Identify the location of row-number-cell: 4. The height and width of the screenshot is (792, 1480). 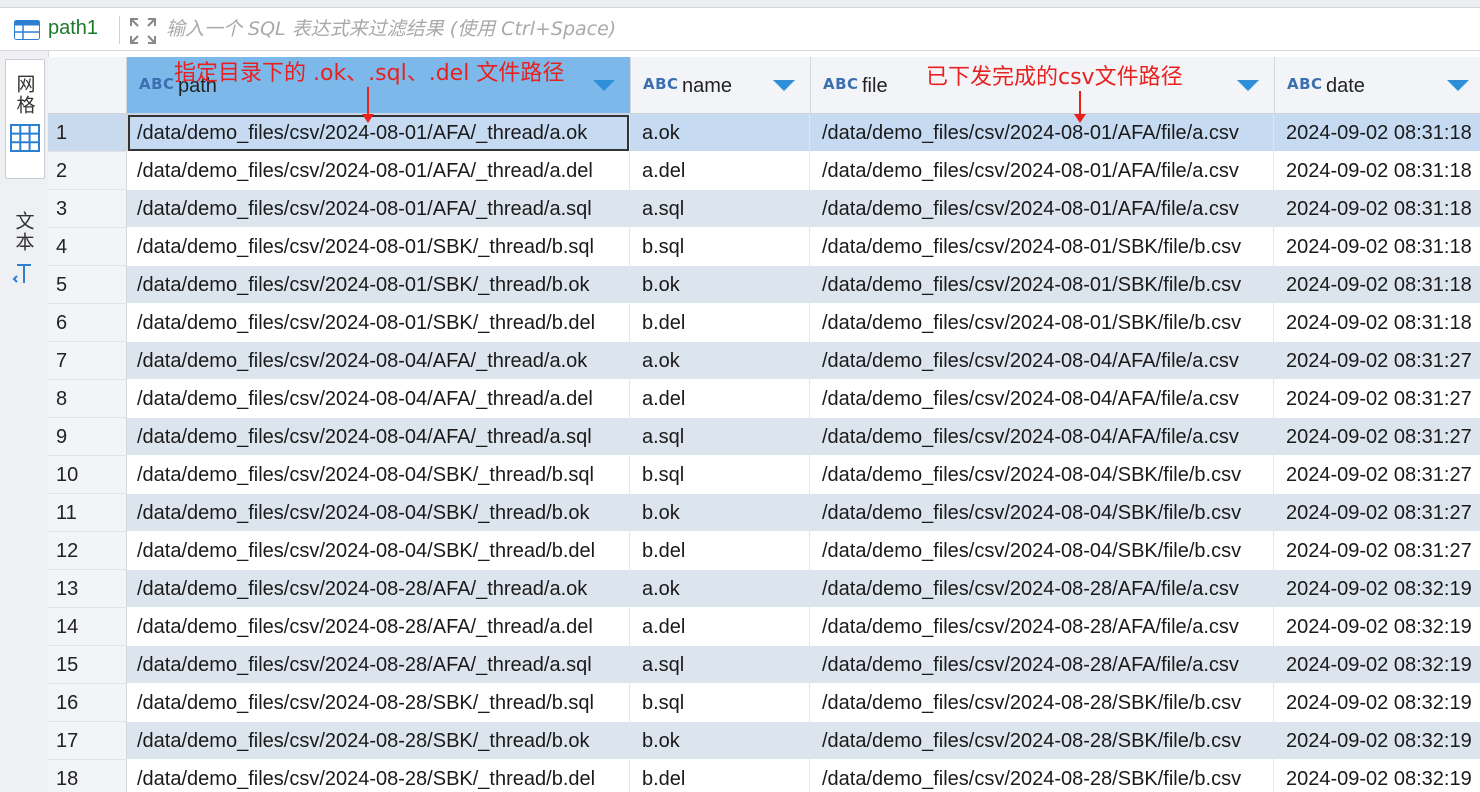
(87, 247).